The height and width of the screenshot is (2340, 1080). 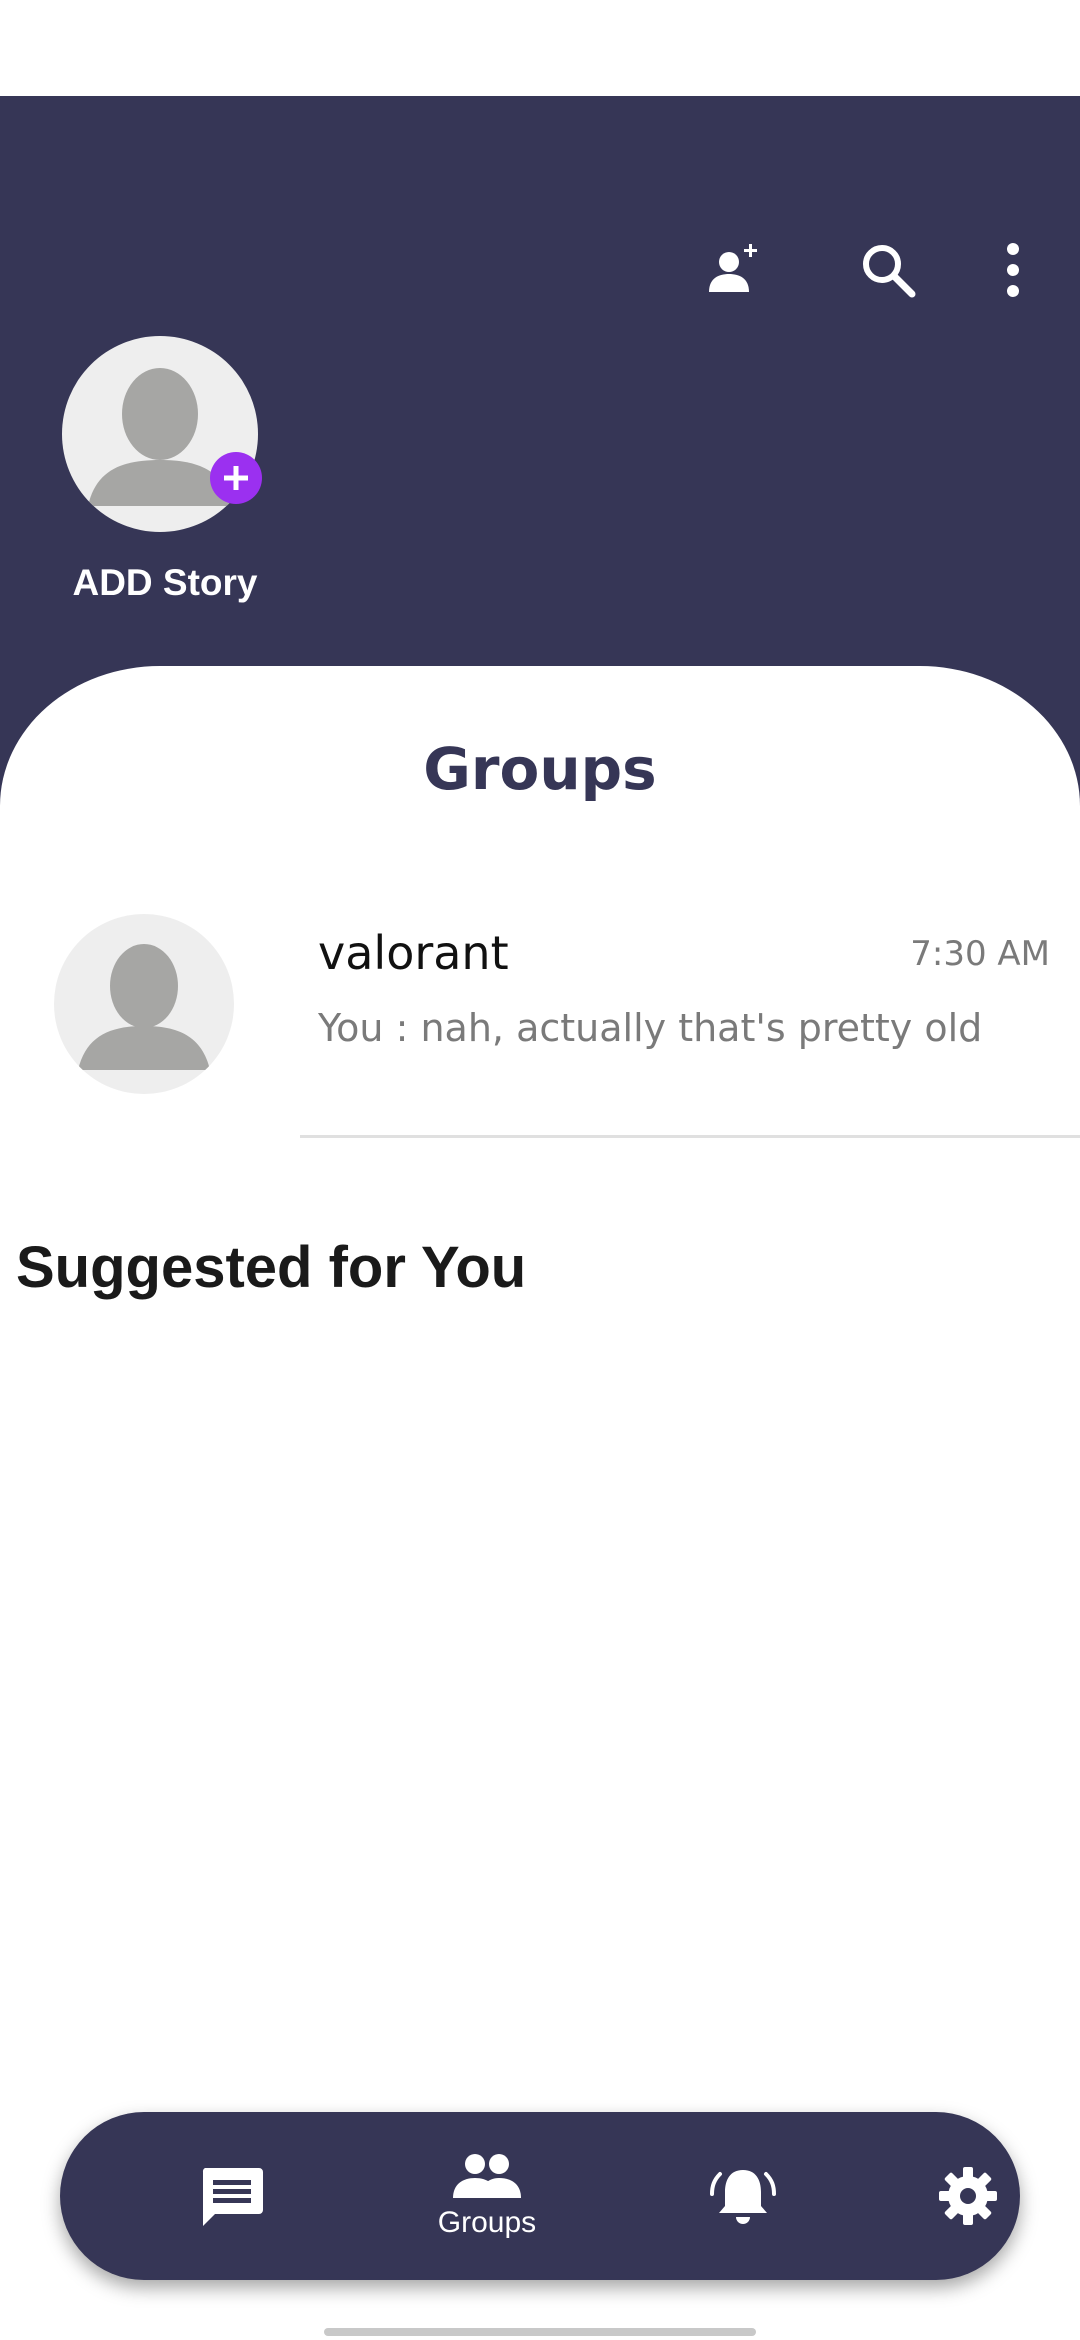 I want to click on nav-item-chats, so click(x=232, y=2196).